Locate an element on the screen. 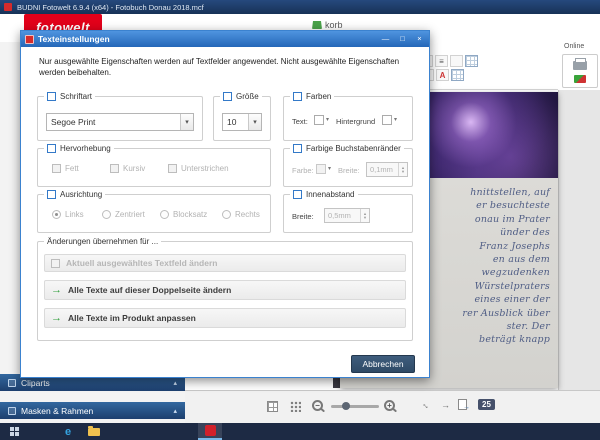 The width and height of the screenshot is (600, 440). buchstabenraender-checkbox is located at coordinates (297, 148).